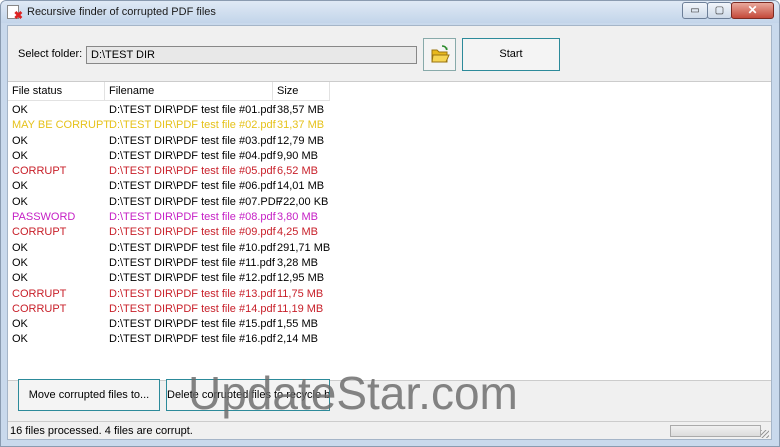 Image resolution: width=780 pixels, height=447 pixels. I want to click on select-folder-label: Select folder:, so click(50, 54).